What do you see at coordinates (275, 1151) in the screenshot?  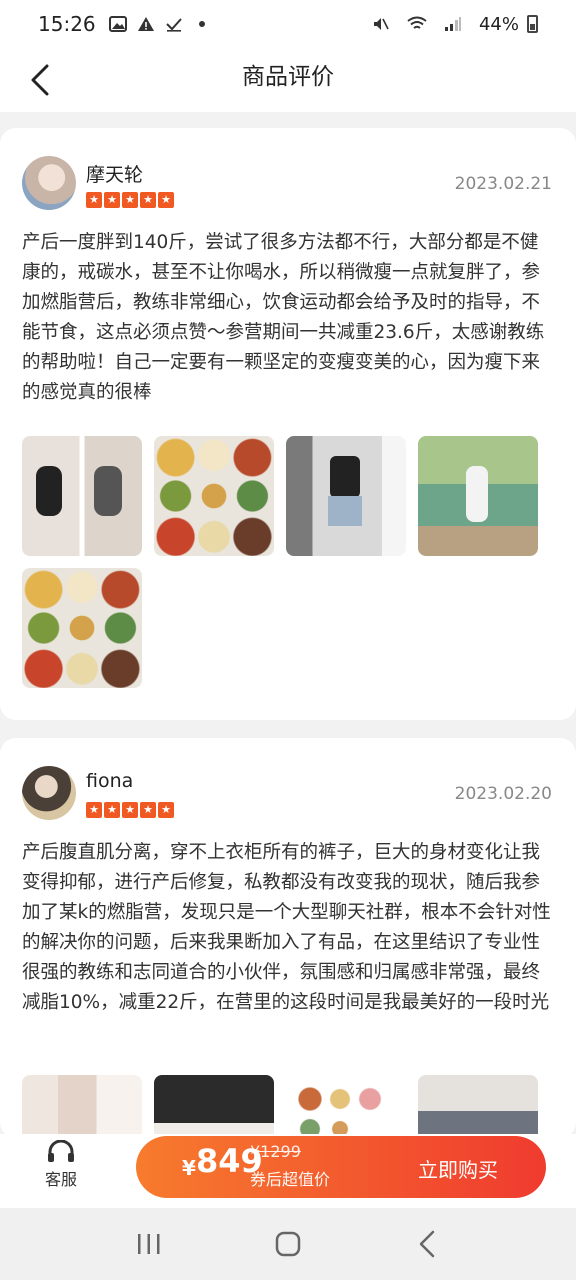 I see `original-price: ¥1299` at bounding box center [275, 1151].